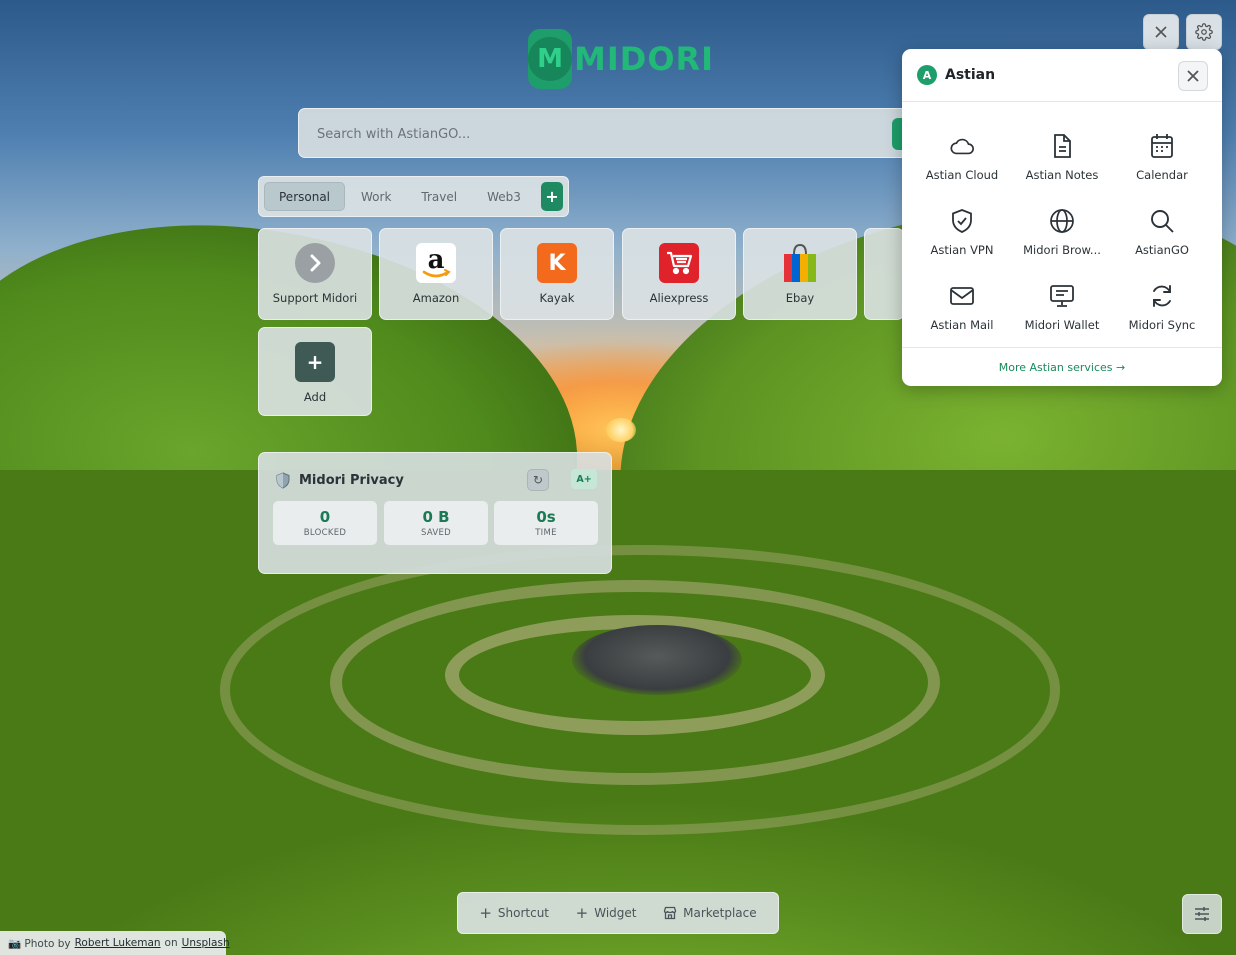 The height and width of the screenshot is (955, 1236). Describe the element at coordinates (439, 196) in the screenshot. I see `tab-travel: Travel` at that location.